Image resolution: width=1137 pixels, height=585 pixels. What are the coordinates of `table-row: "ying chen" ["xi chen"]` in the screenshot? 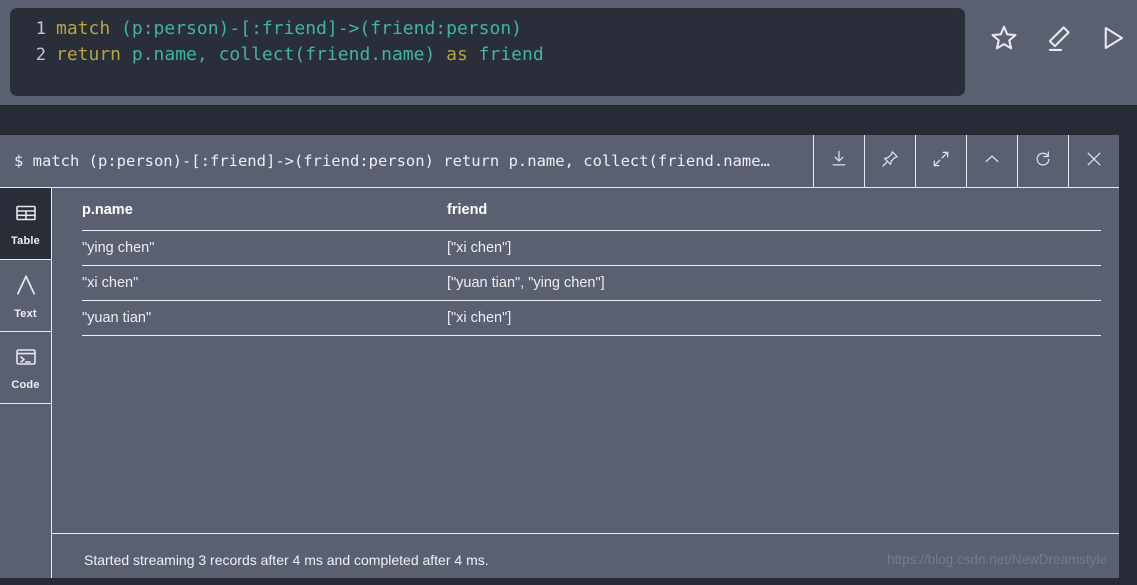 It's located at (591, 248).